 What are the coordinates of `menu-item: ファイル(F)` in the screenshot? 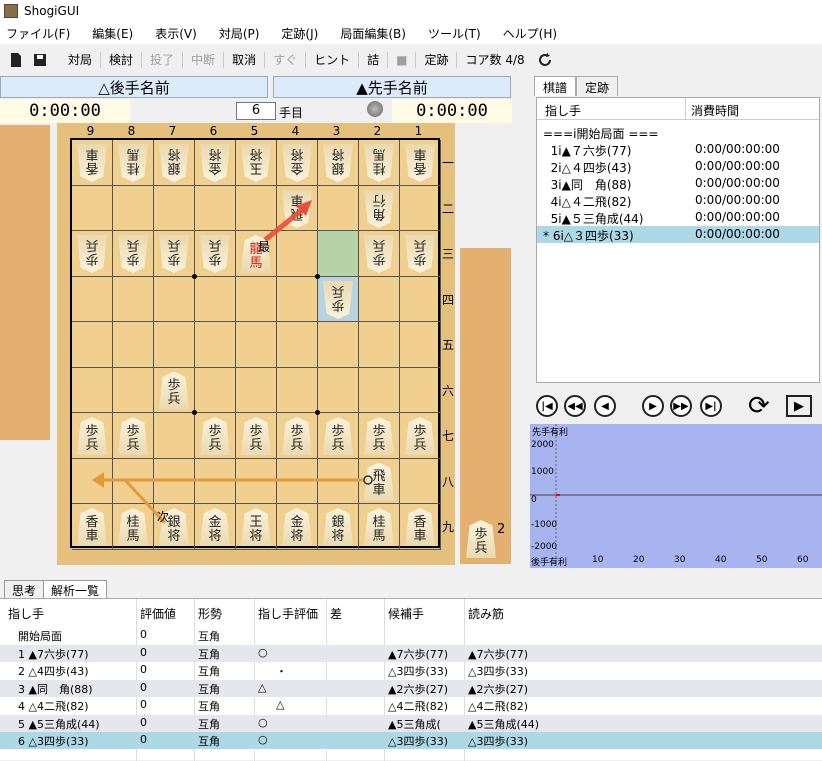 It's located at (38, 33).